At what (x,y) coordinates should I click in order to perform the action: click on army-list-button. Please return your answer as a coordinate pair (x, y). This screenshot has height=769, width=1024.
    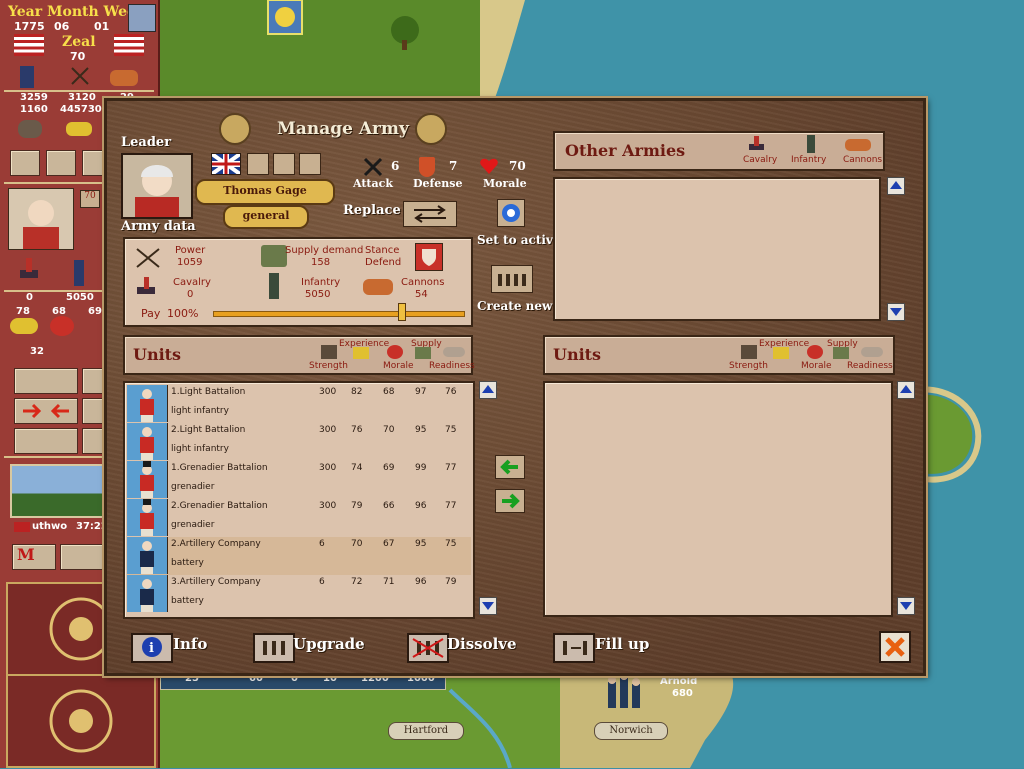
    Looking at the image, I should click on (25, 163).